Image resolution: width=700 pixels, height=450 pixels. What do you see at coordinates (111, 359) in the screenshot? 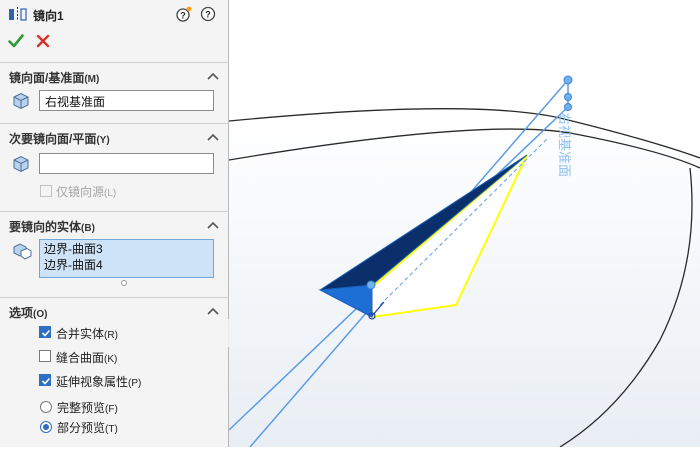
I see `option-shortcut: (K)` at bounding box center [111, 359].